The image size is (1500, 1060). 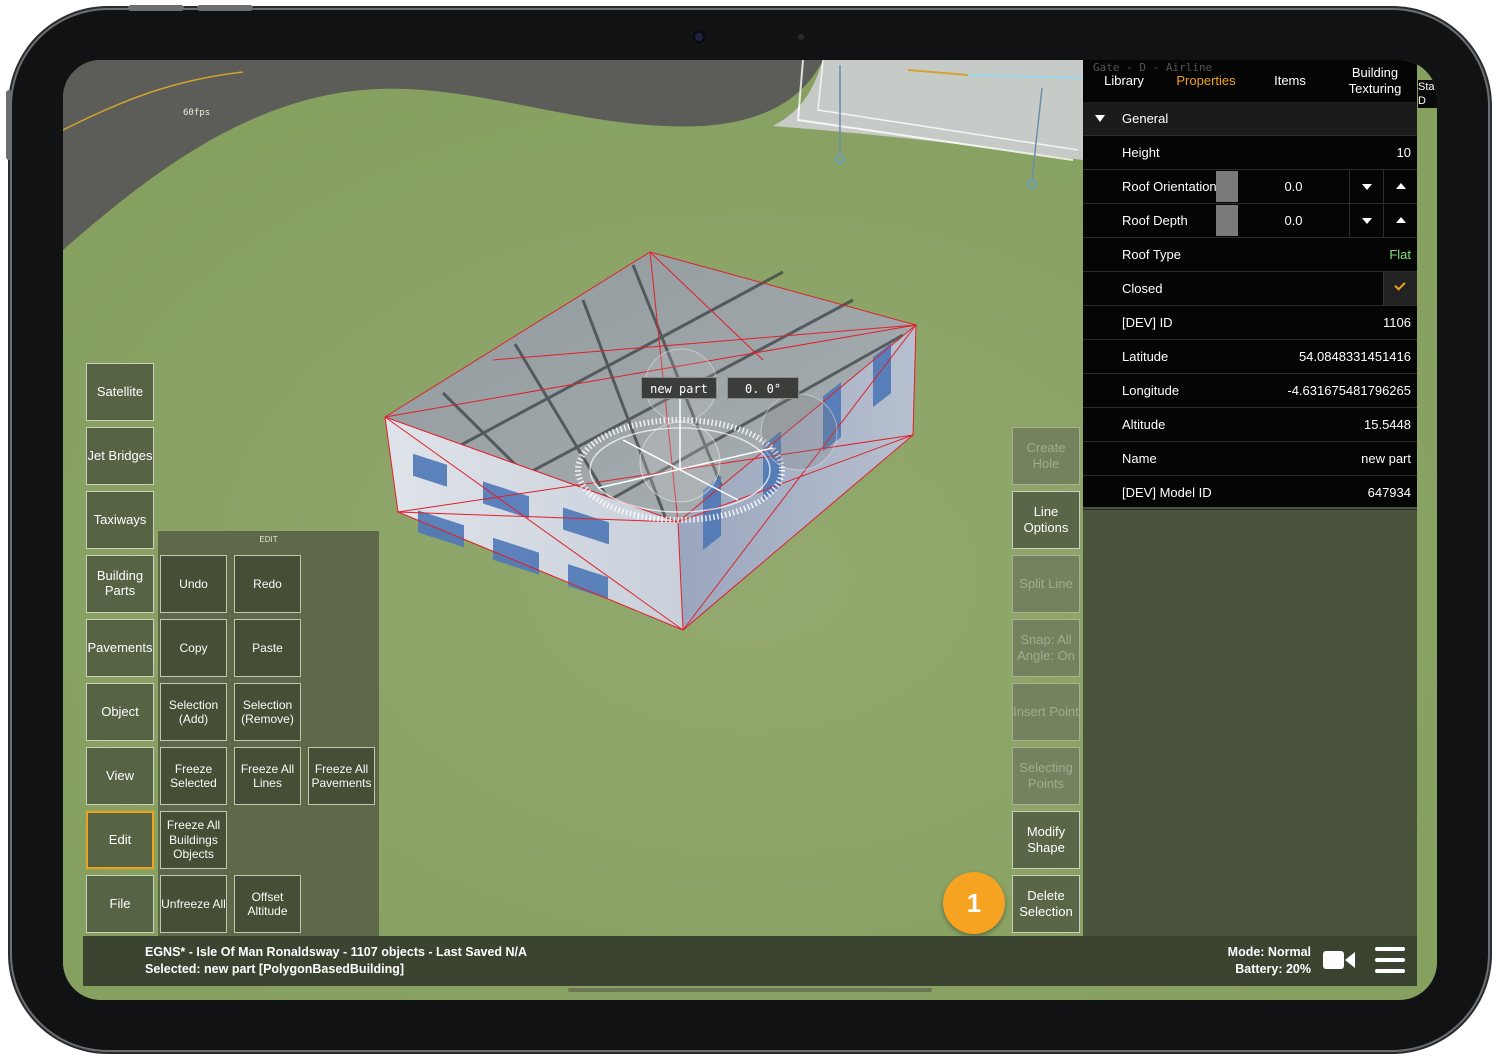 What do you see at coordinates (1145, 356) in the screenshot?
I see `prop-latitude-label: Latitude` at bounding box center [1145, 356].